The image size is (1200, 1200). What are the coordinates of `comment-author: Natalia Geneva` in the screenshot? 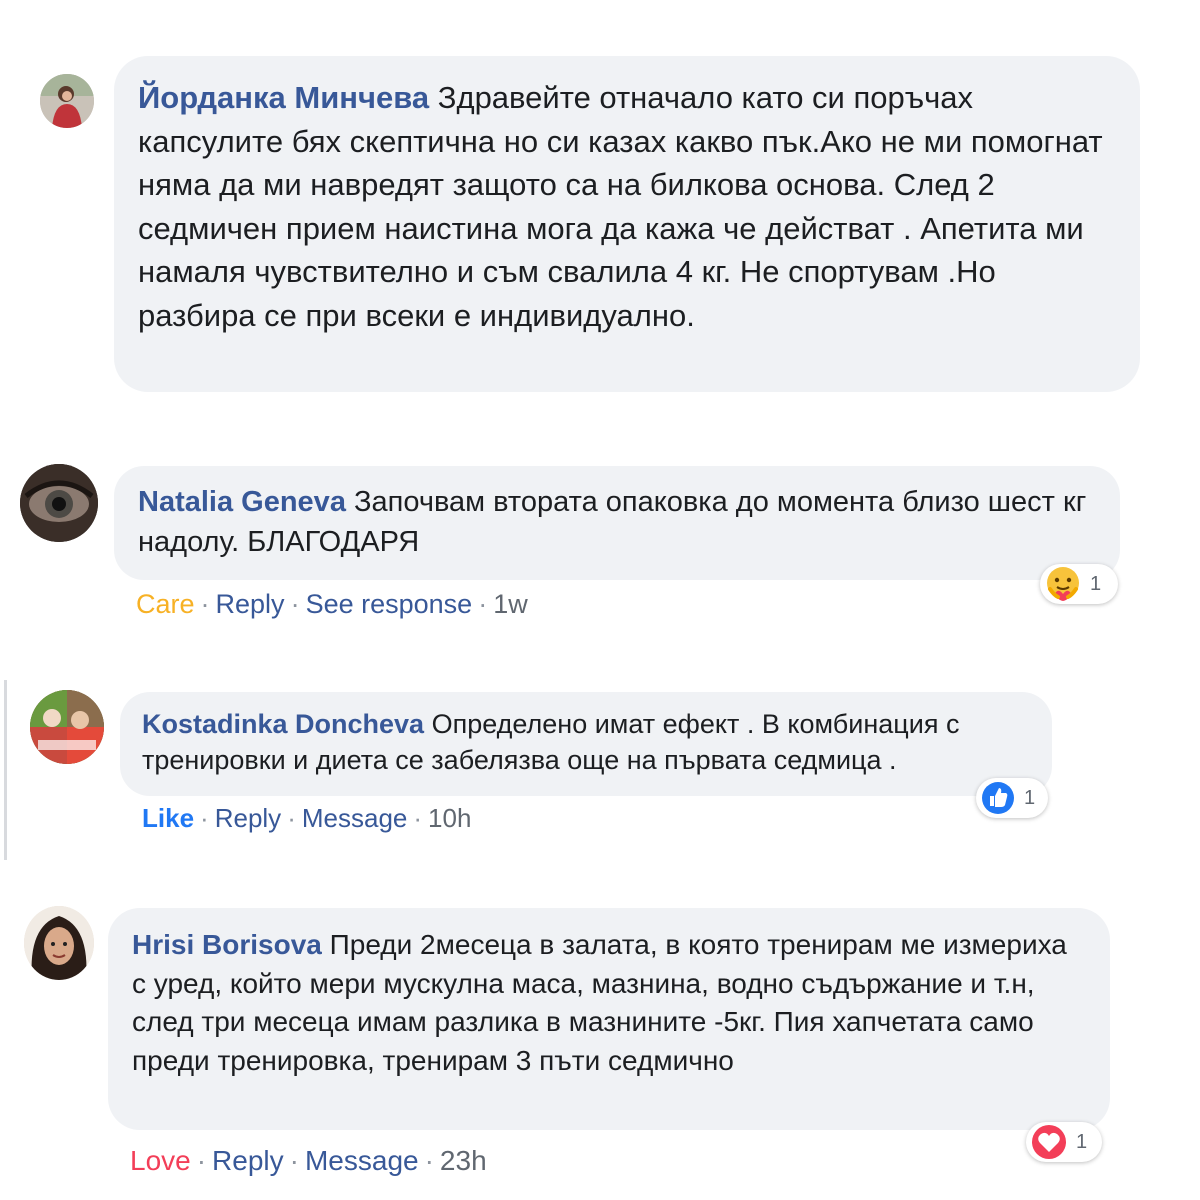 It's located at (242, 502).